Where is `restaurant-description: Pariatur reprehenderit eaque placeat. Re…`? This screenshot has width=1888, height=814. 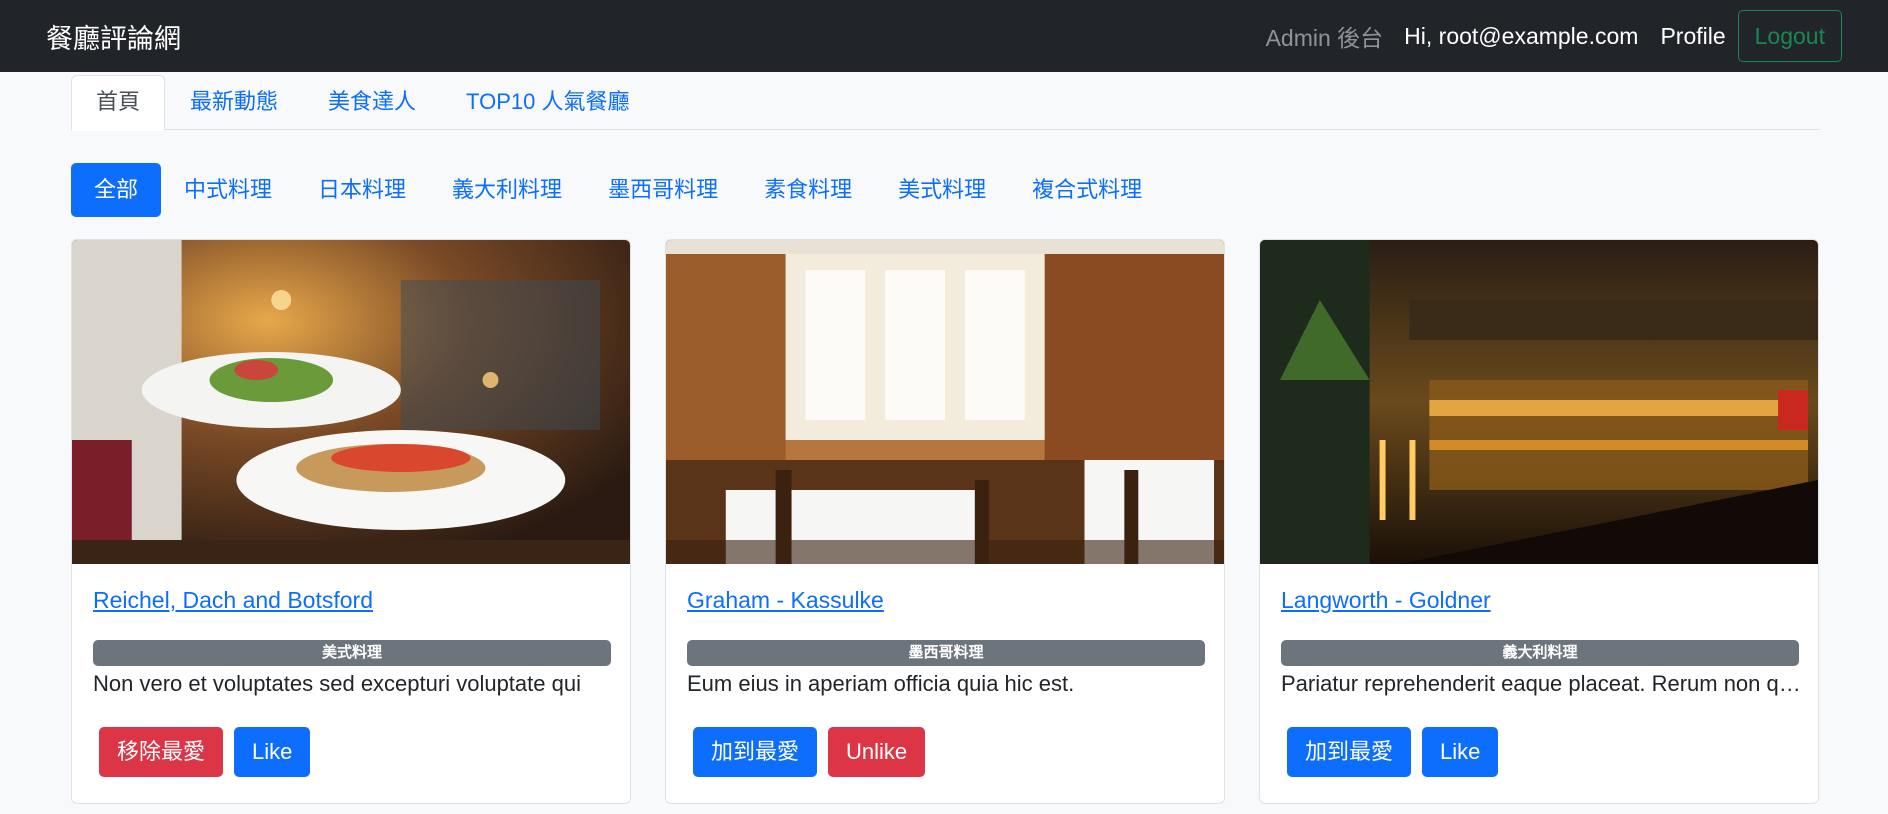 restaurant-description: Pariatur reprehenderit eaque placeat. Re… is located at coordinates (1541, 683).